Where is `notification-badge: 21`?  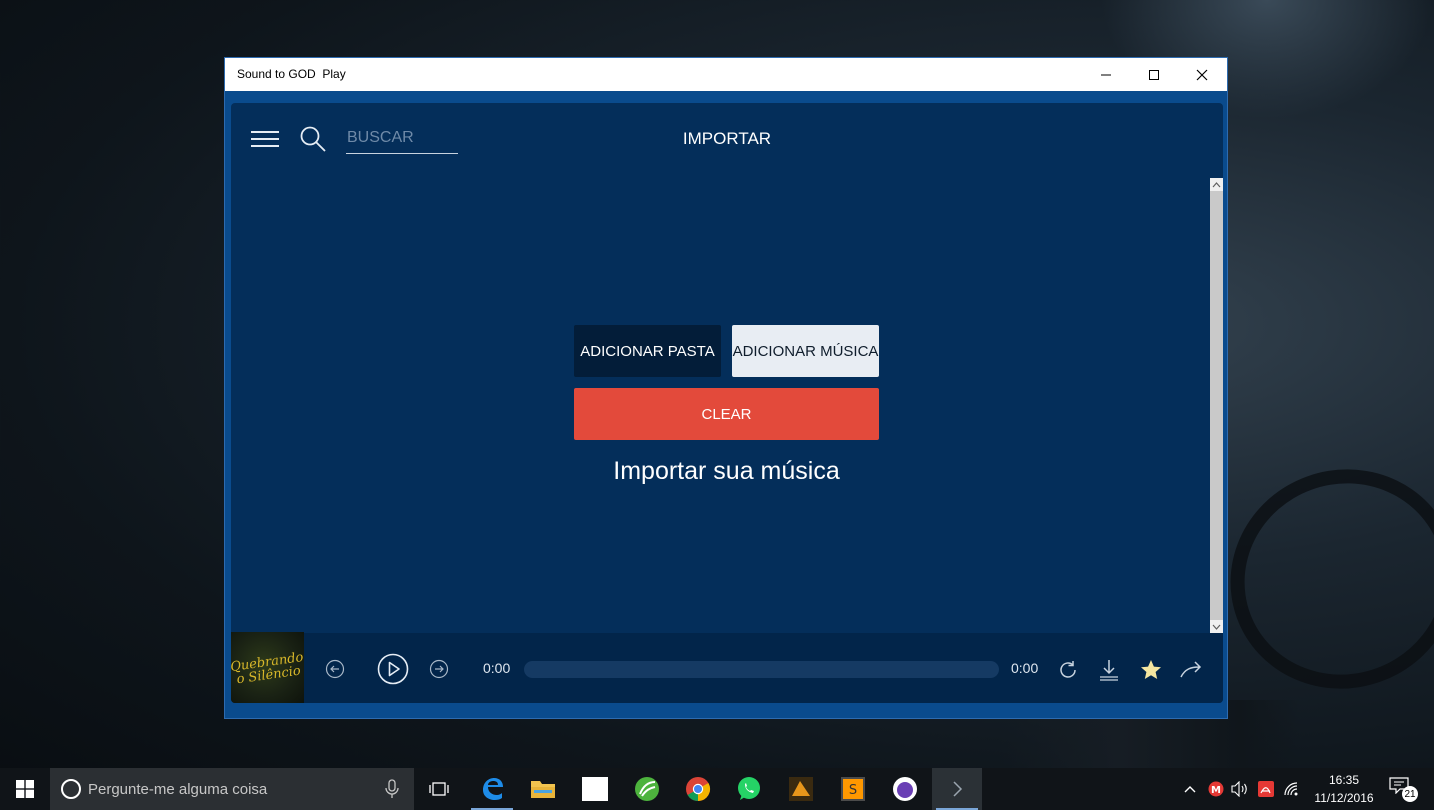 notification-badge: 21 is located at coordinates (1410, 794).